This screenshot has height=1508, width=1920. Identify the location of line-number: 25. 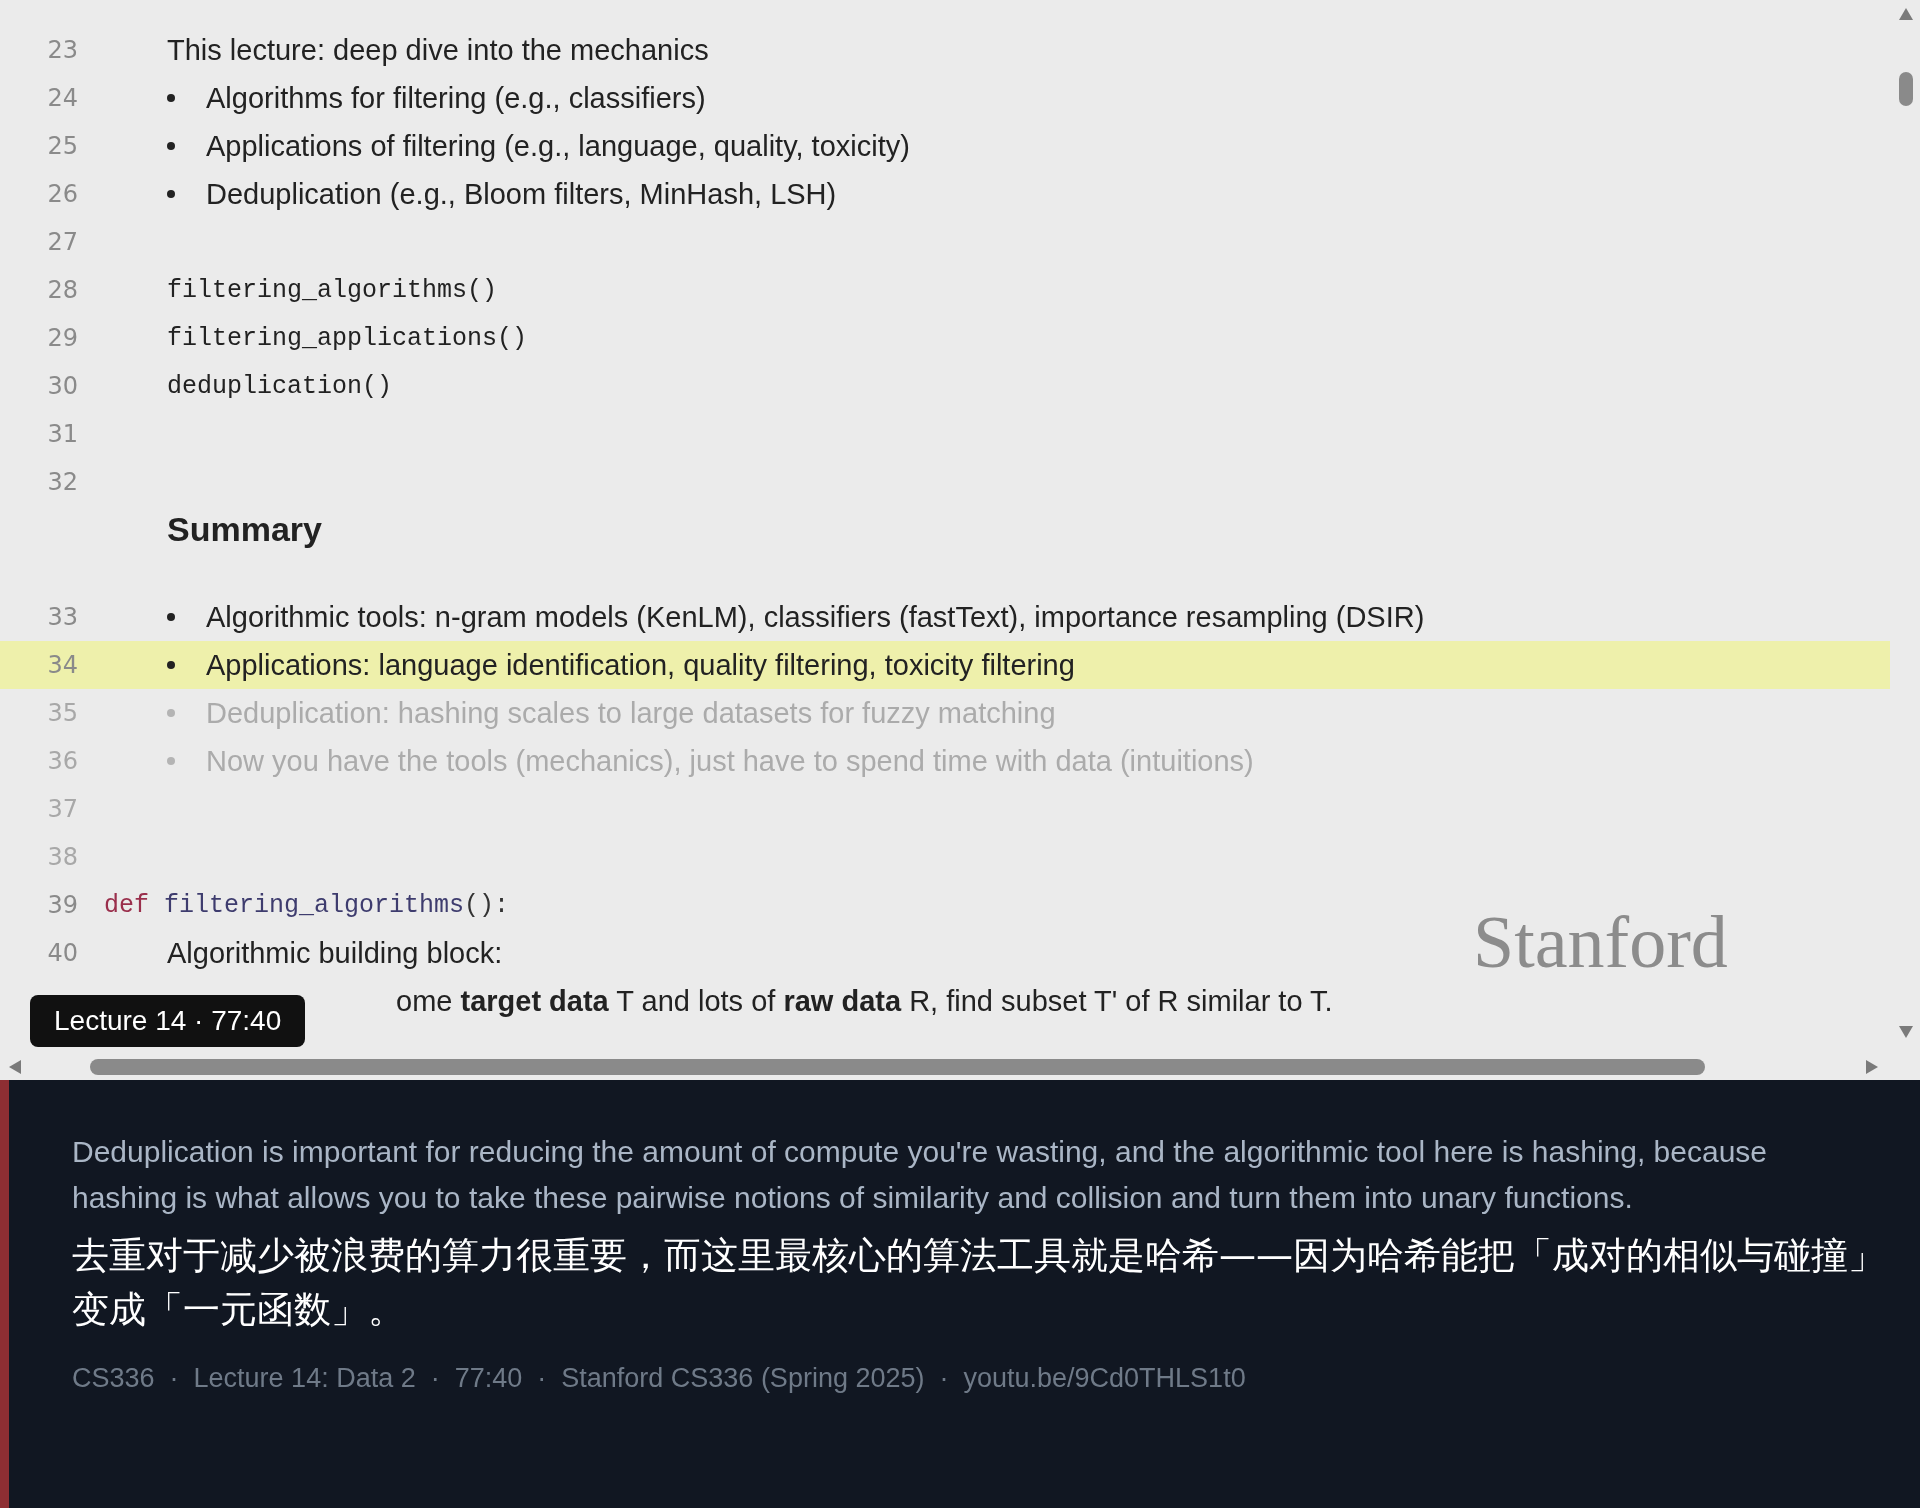
(62, 146).